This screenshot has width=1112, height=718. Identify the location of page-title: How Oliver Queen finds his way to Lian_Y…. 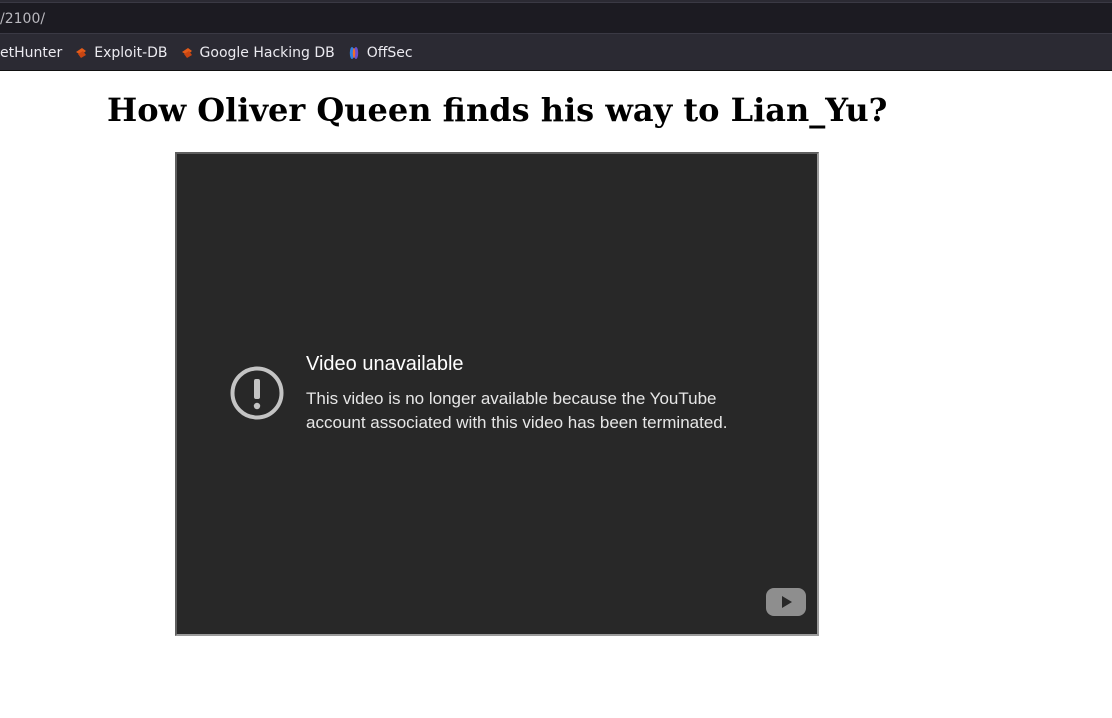
(497, 110).